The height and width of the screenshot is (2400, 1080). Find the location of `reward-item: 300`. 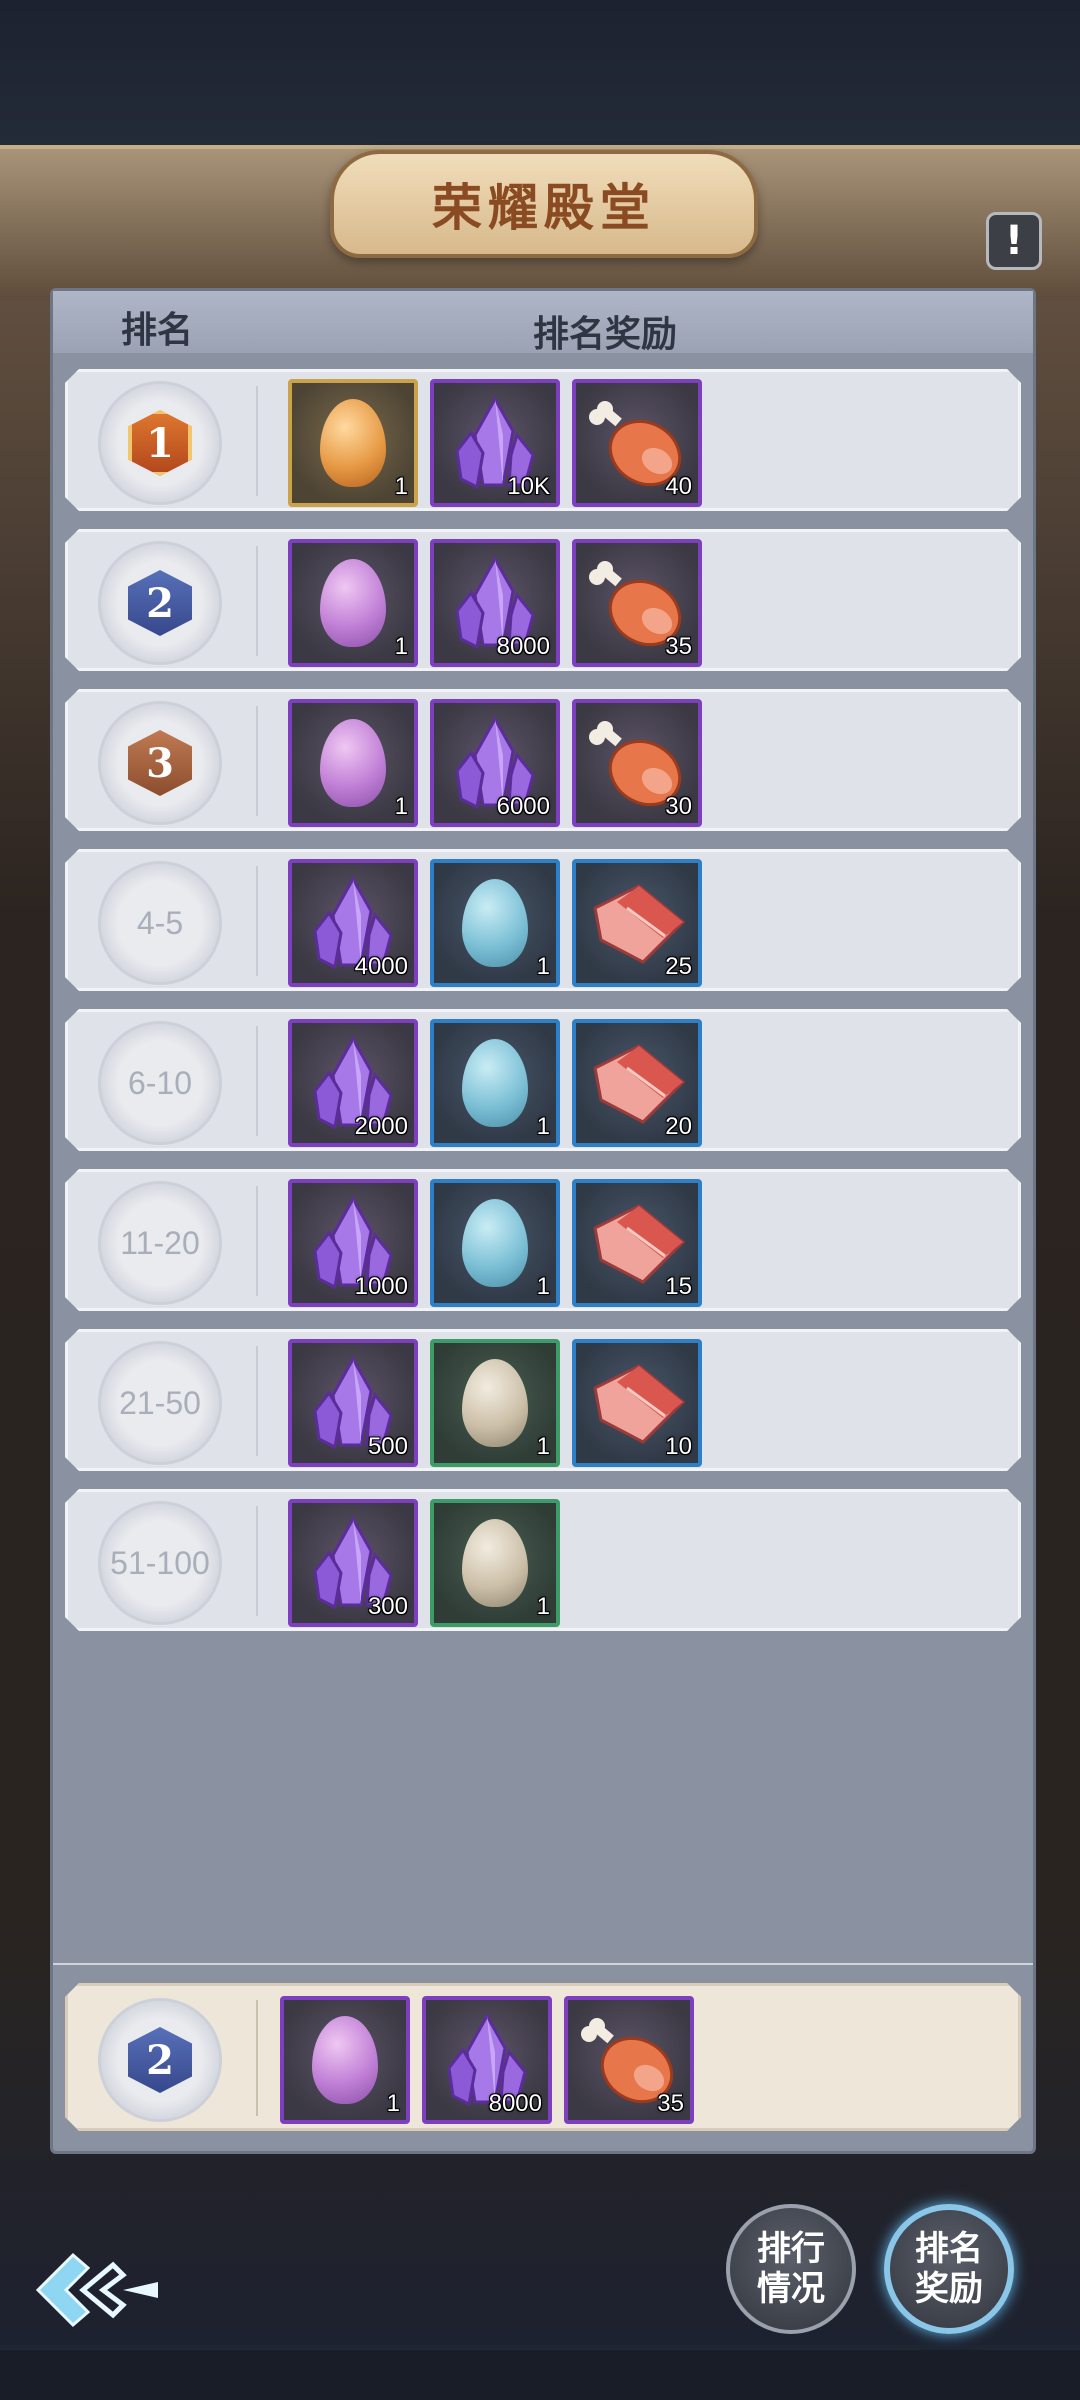

reward-item: 300 is located at coordinates (353, 1563).